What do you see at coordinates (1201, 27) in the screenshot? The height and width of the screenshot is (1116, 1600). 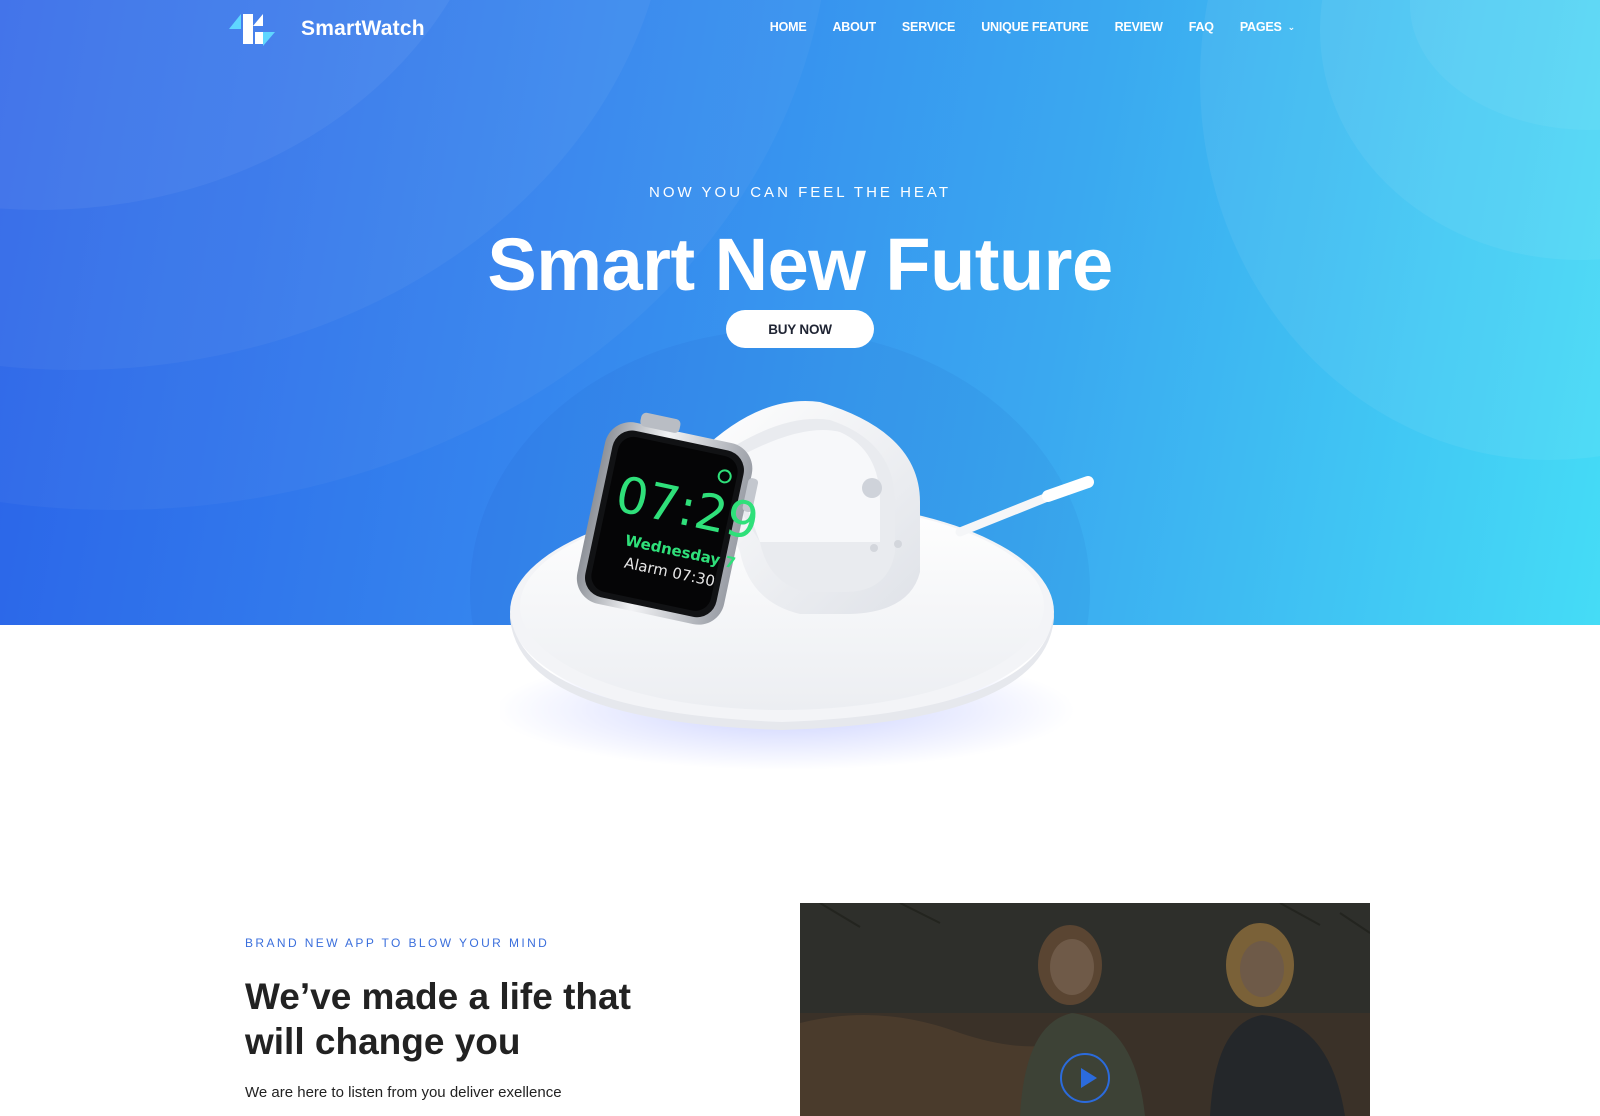 I see `nav-faq: FAQ` at bounding box center [1201, 27].